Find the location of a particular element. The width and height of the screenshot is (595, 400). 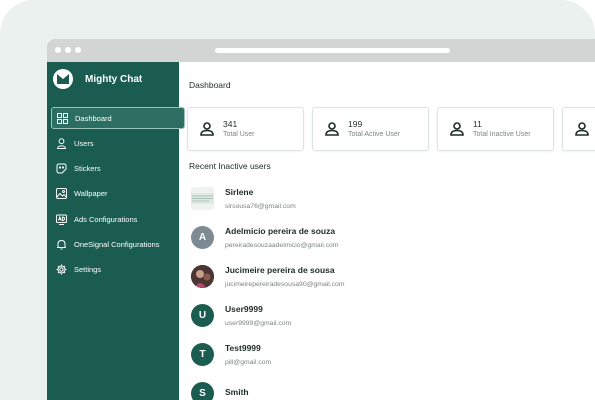

maximize-dot is located at coordinates (78, 50).